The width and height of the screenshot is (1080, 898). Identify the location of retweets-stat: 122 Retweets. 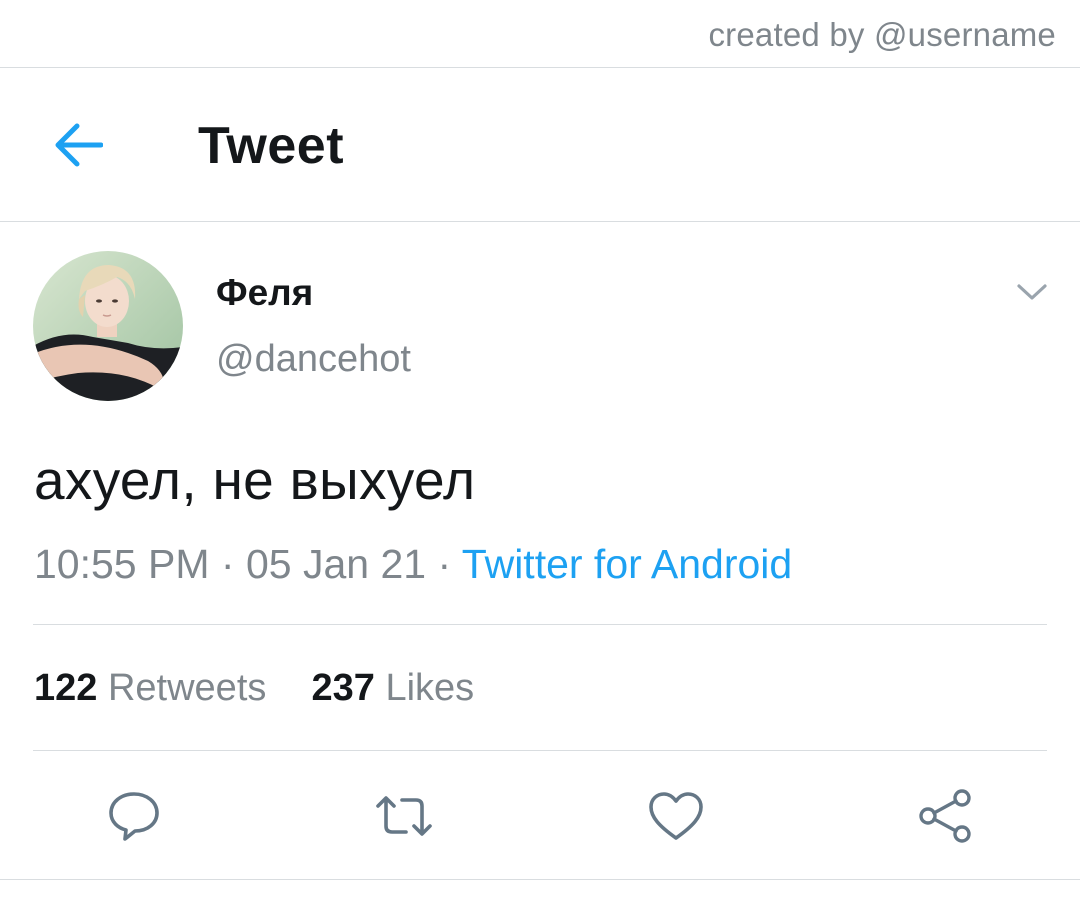
(155, 688).